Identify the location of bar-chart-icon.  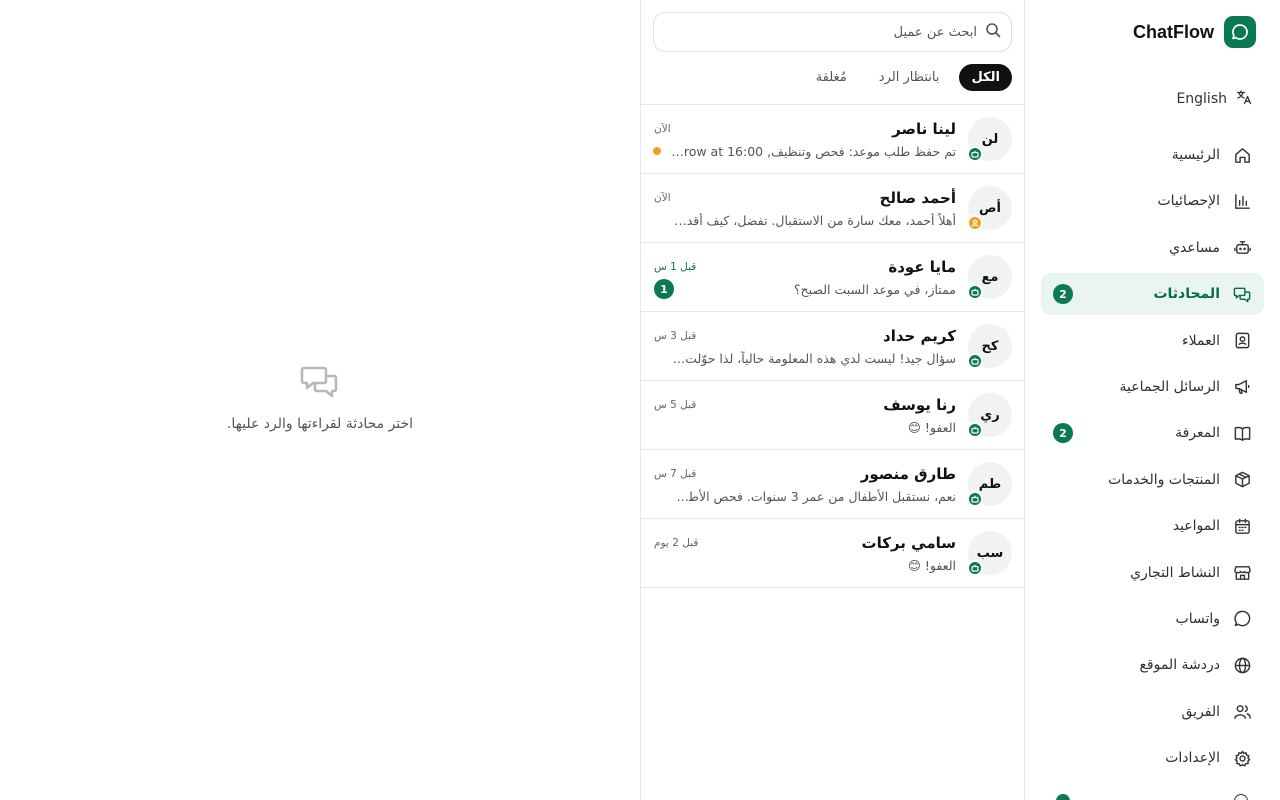
(1242, 201).